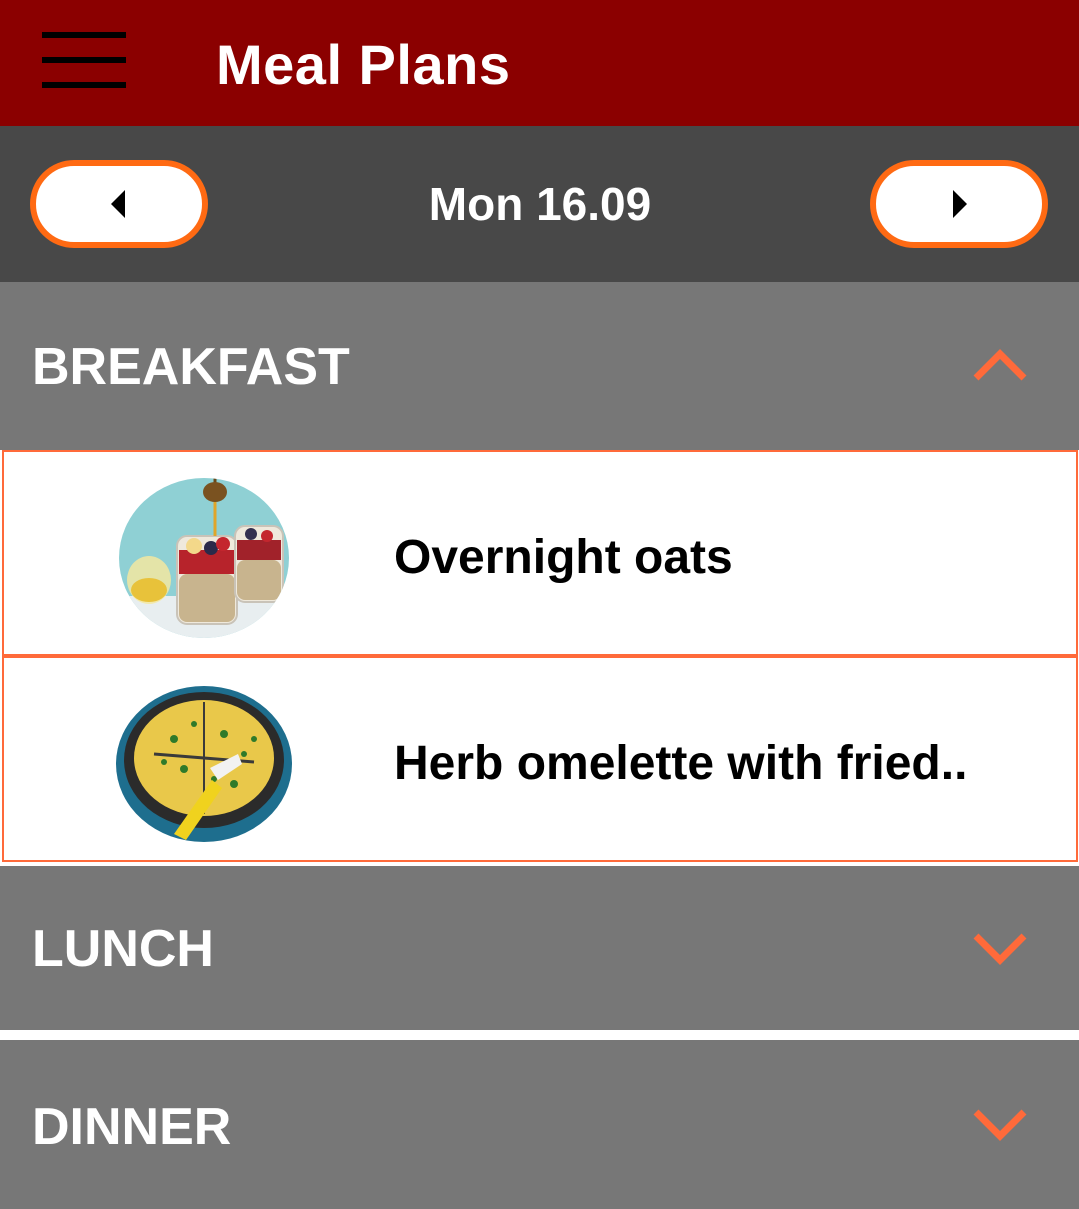 The image size is (1079, 1209). Describe the element at coordinates (563, 557) in the screenshot. I see `meal-name: Overnight oats` at that location.